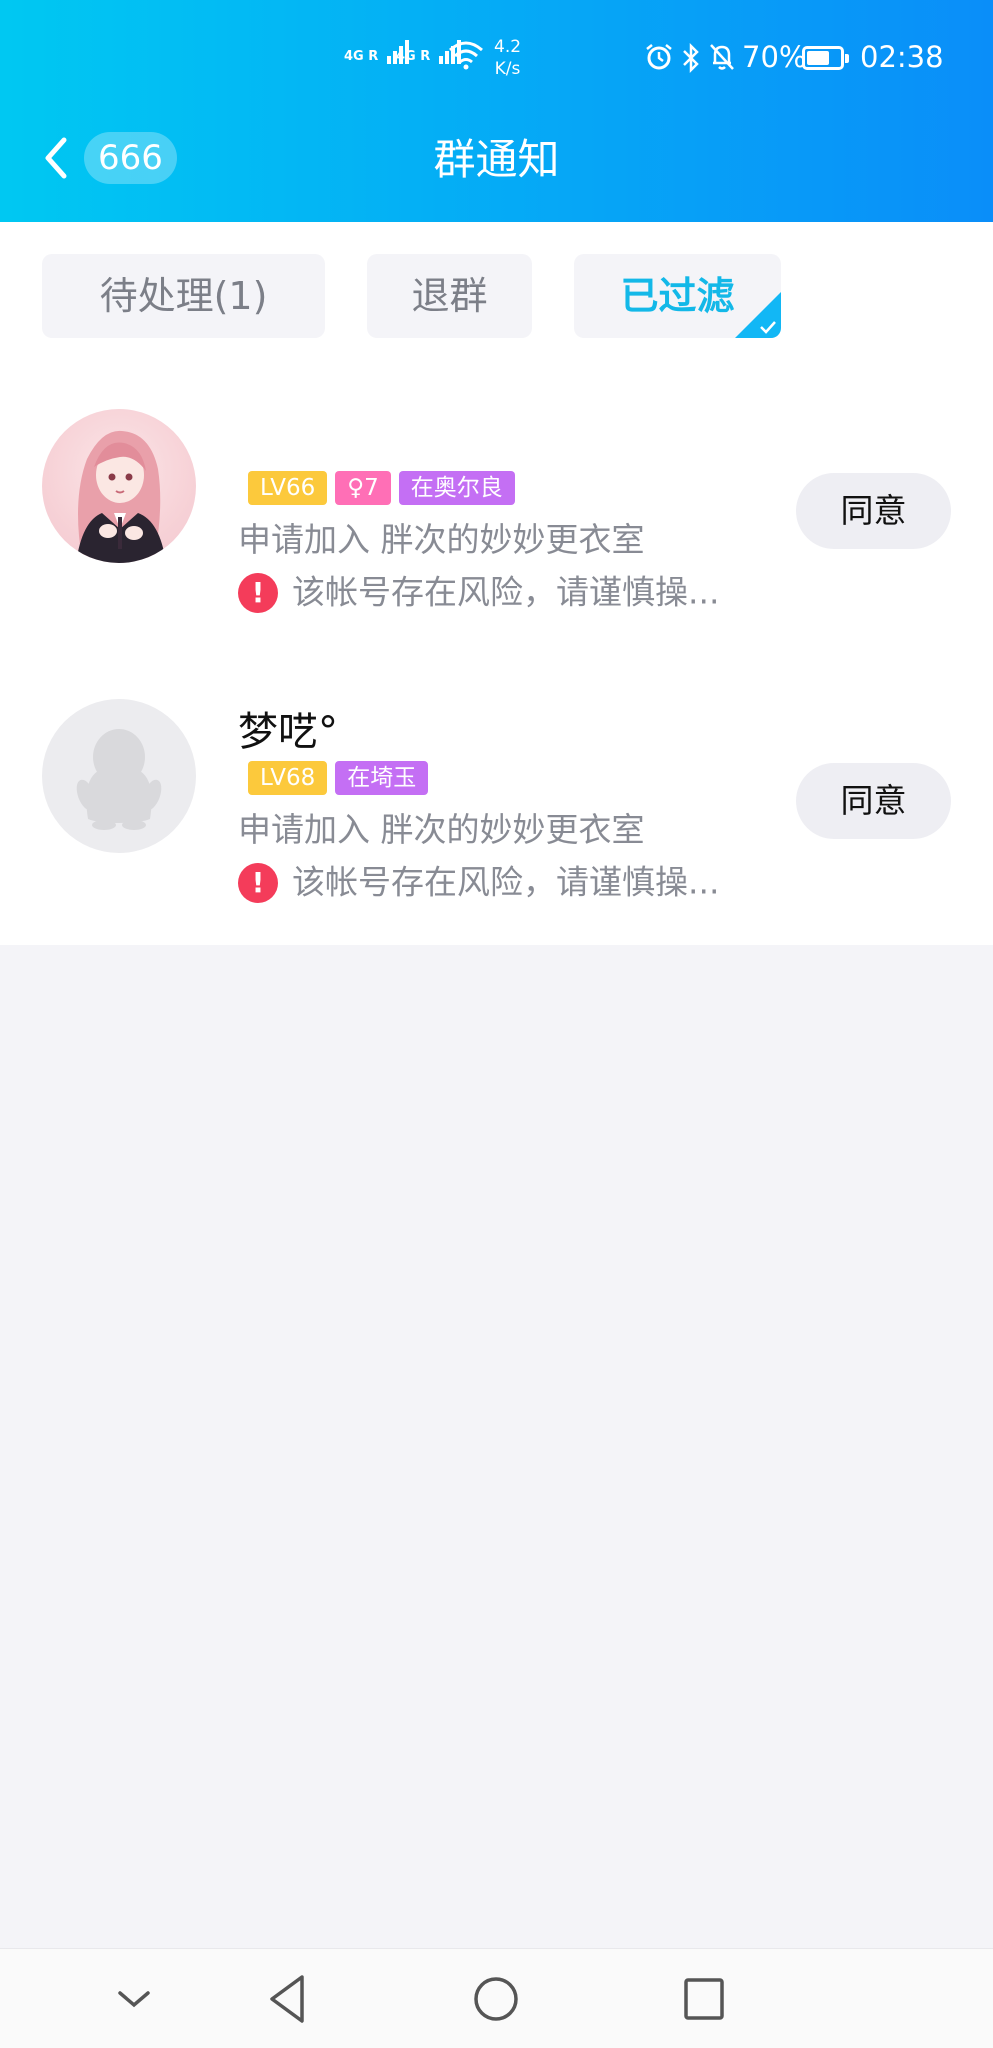  I want to click on battery-percent: 70%, so click(774, 57).